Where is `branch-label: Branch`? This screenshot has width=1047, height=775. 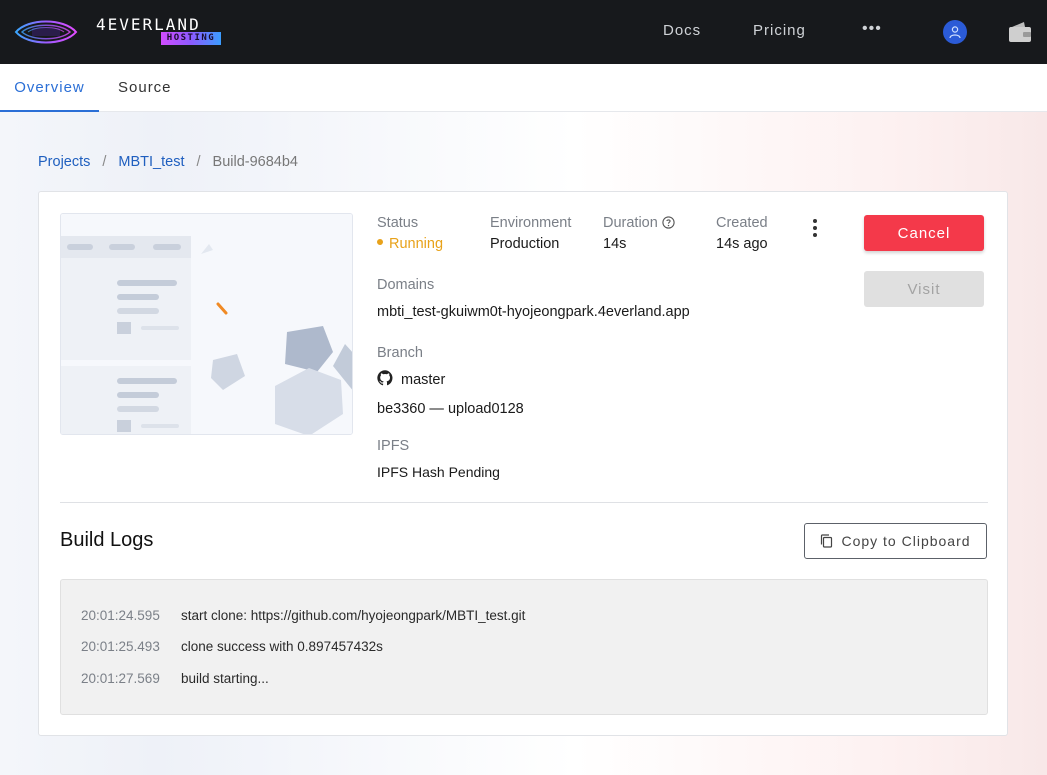
branch-label: Branch is located at coordinates (400, 353).